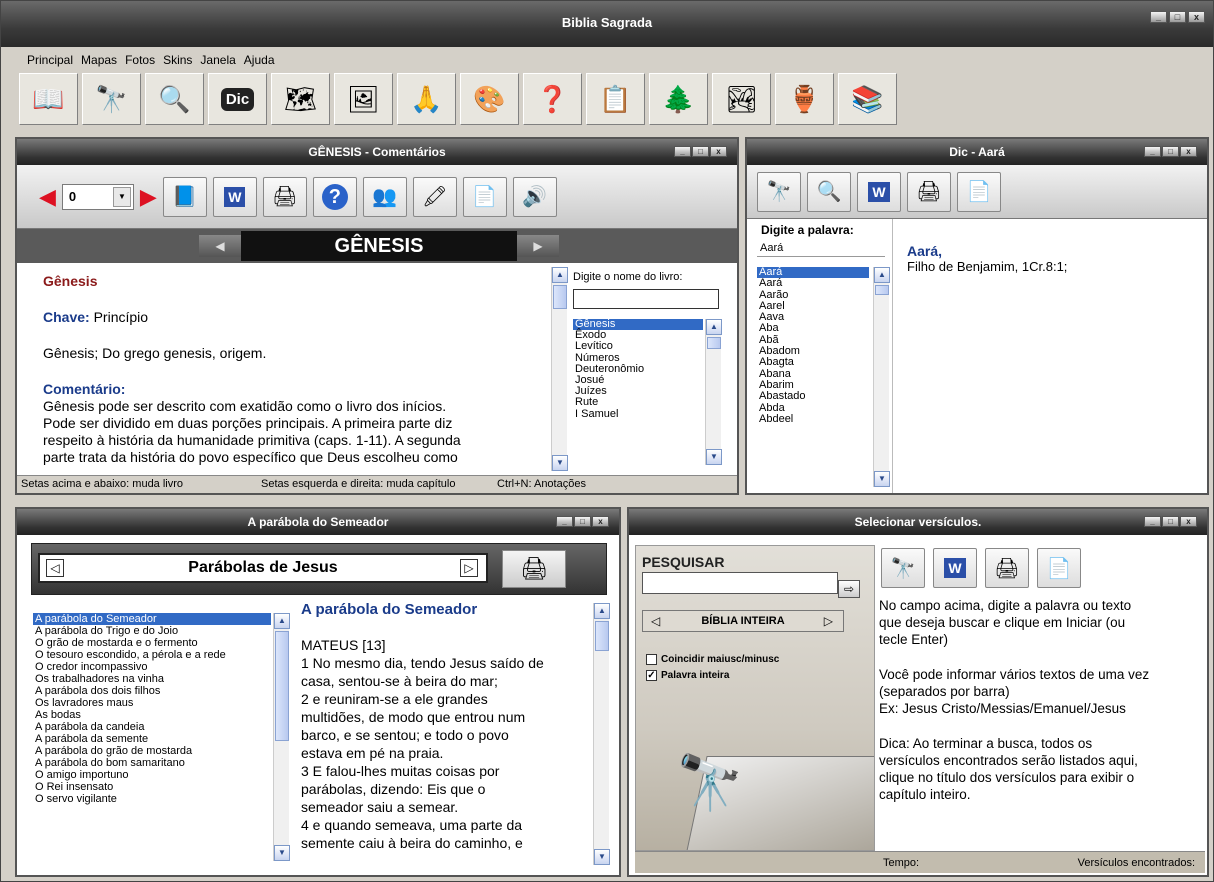 Image resolution: width=1214 pixels, height=882 pixels. Describe the element at coordinates (184, 196) in the screenshot. I see `notes-button: 📘` at that location.